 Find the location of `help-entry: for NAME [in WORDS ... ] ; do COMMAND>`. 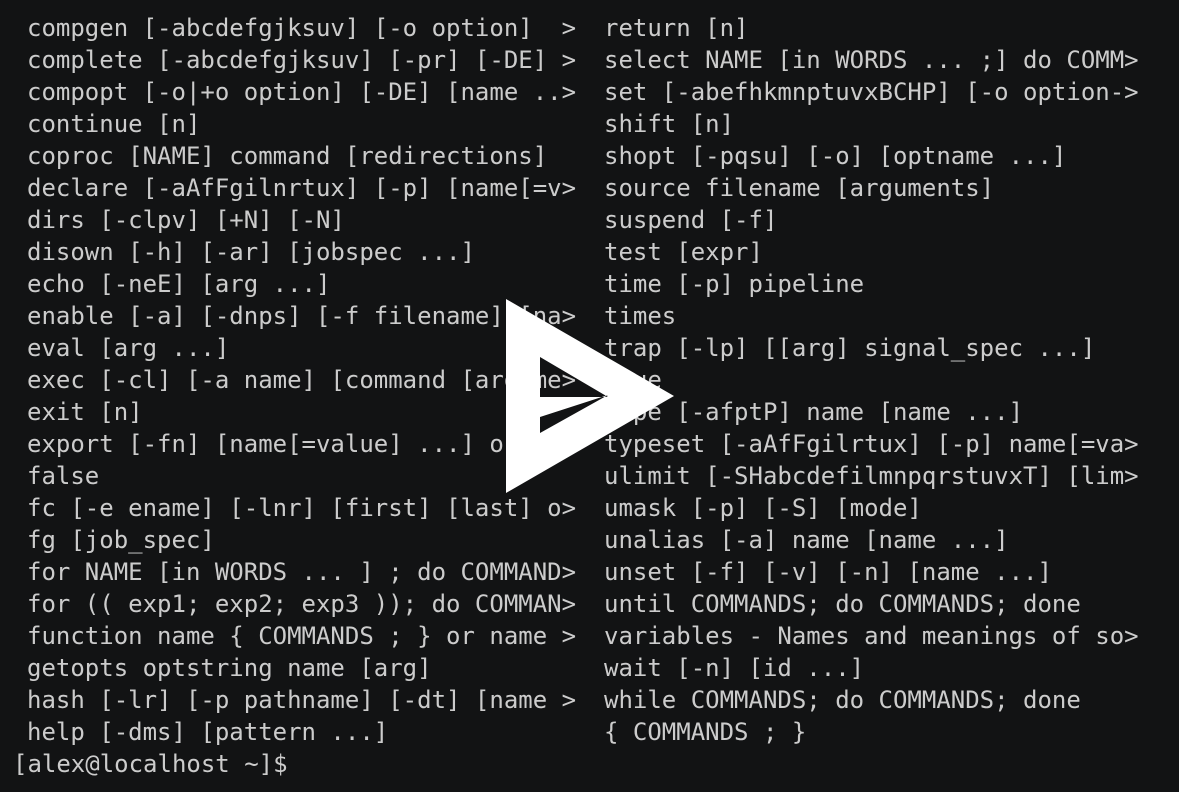

help-entry: for NAME [in WORDS ... ] ; do COMMAND> is located at coordinates (302, 572).